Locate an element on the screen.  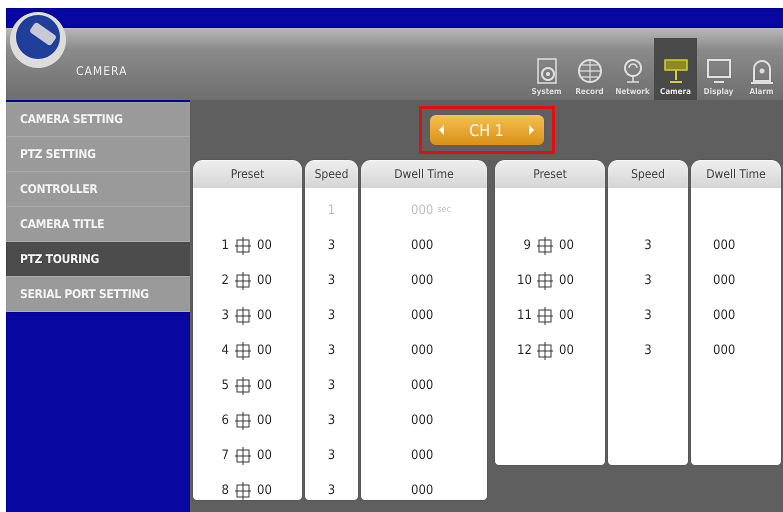
camera-stand-icon is located at coordinates (676, 71).